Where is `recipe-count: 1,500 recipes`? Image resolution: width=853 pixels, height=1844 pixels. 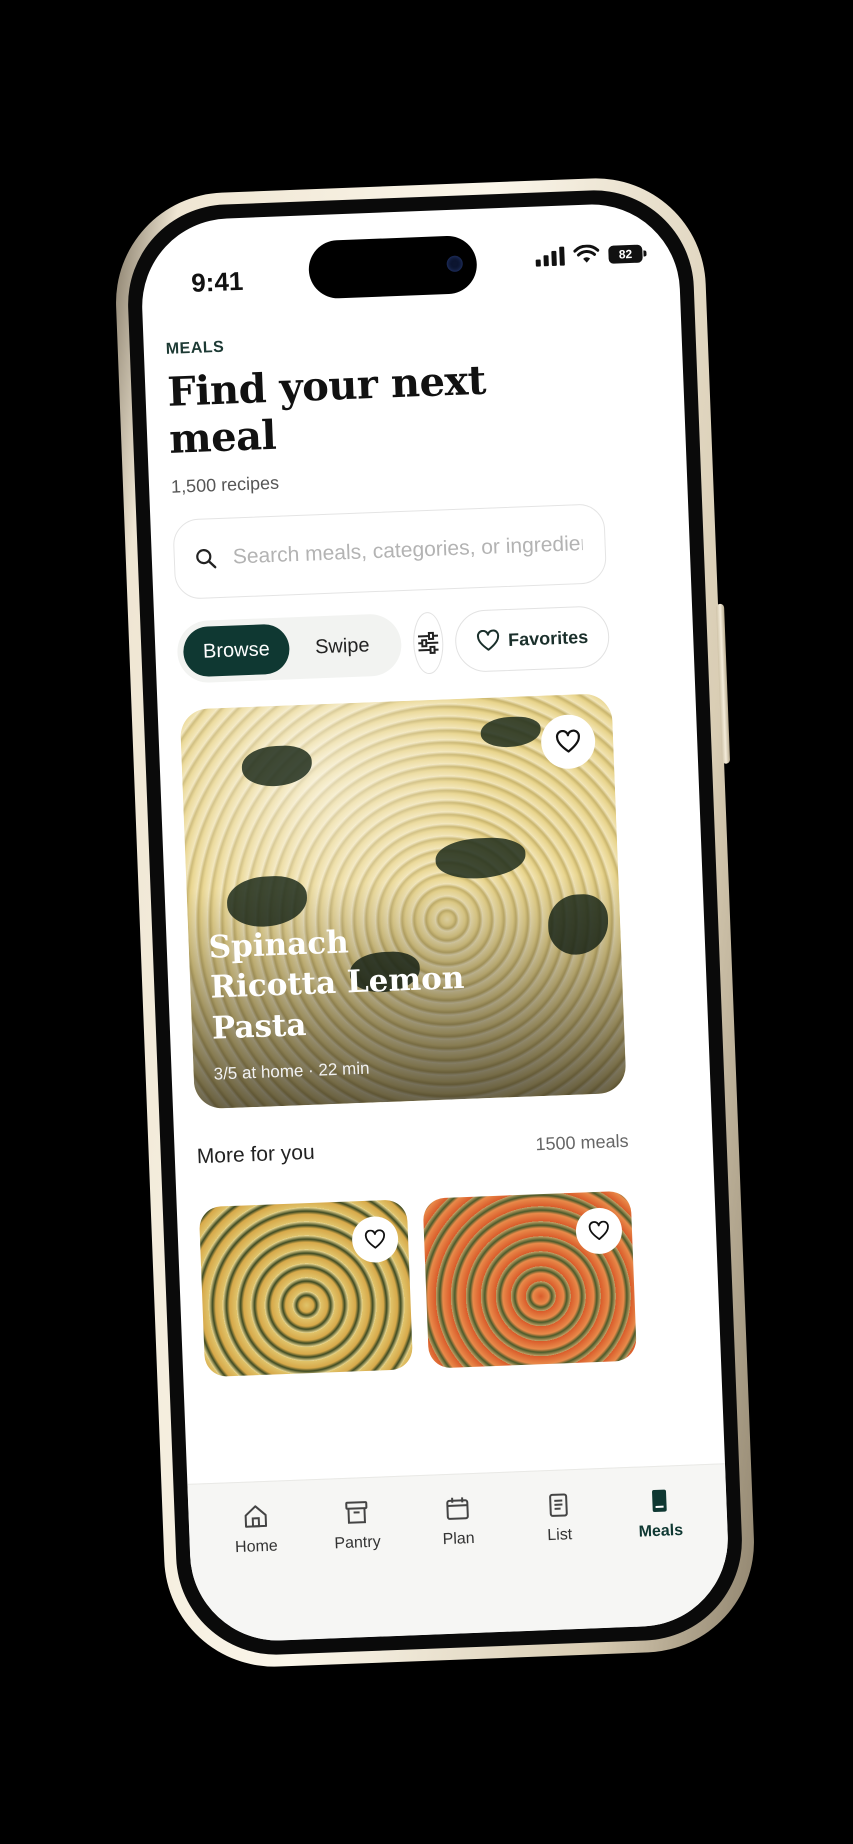
recipe-count: 1,500 recipes is located at coordinates (225, 484).